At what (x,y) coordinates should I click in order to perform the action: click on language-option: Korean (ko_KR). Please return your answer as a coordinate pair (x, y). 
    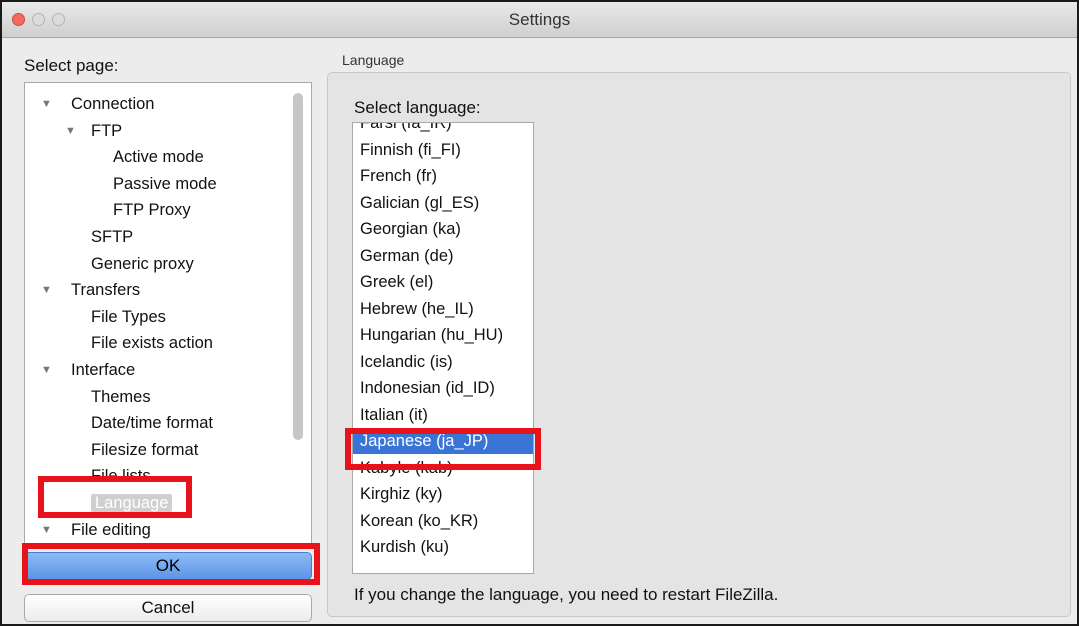
    Looking at the image, I should click on (443, 521).